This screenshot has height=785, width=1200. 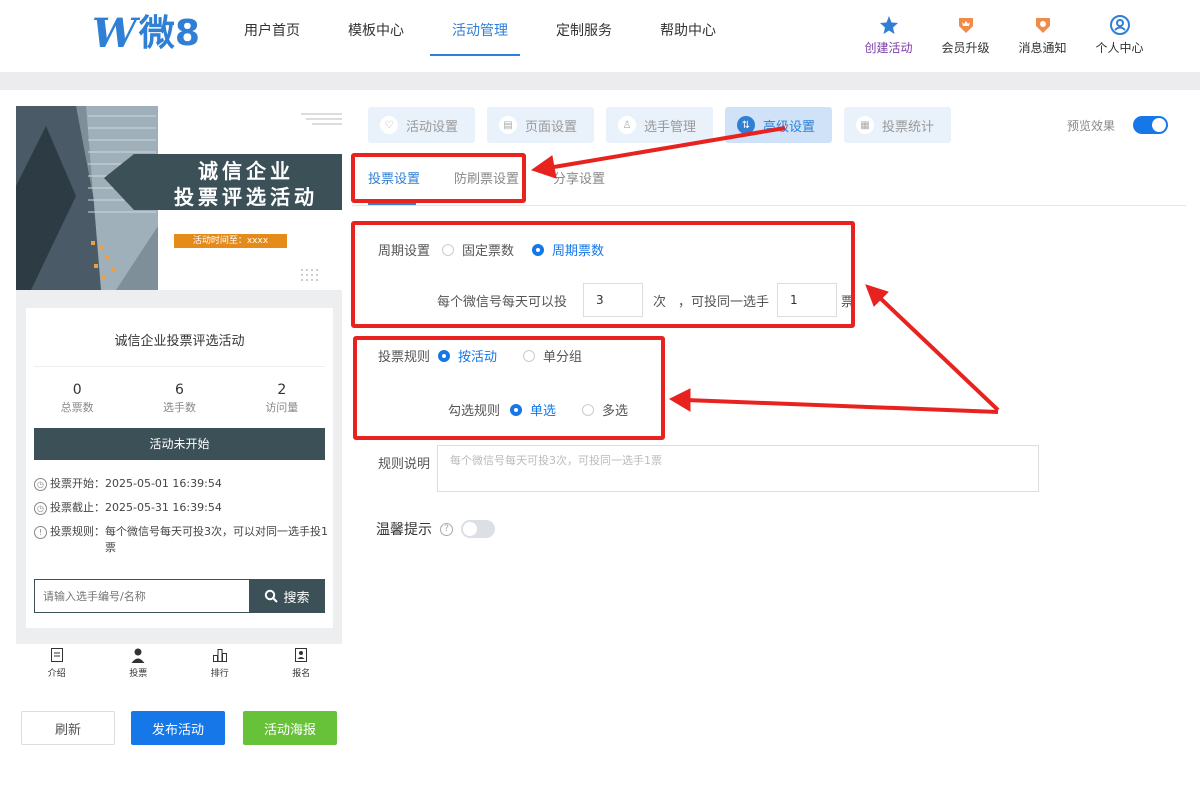 I want to click on activity-stats: 0 总票数 6 选手数 2 访问量, so click(x=179, y=398).